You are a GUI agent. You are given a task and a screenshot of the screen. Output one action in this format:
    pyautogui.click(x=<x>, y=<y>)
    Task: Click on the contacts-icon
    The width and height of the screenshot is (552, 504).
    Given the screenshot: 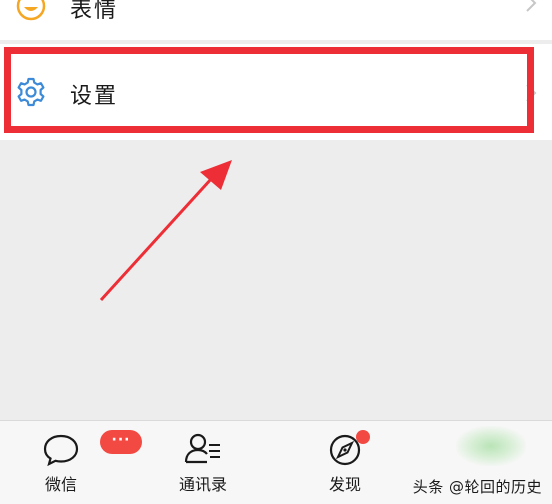 What is the action you would take?
    pyautogui.click(x=203, y=449)
    